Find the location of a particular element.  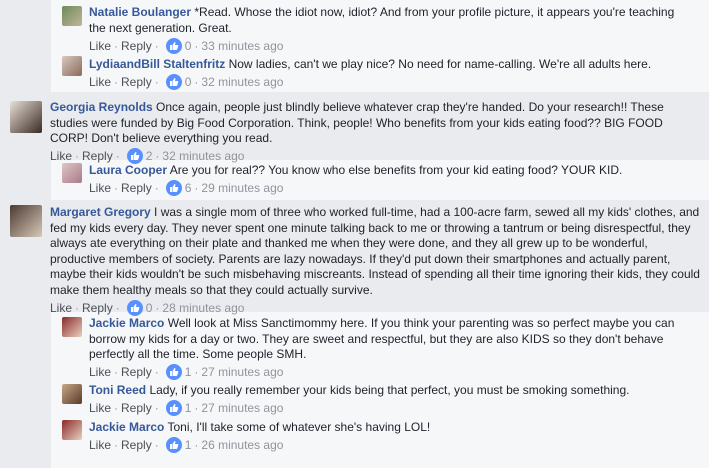

comment-actions: Like · Reply · 0 · 32 minutes ago is located at coordinates (186, 82).